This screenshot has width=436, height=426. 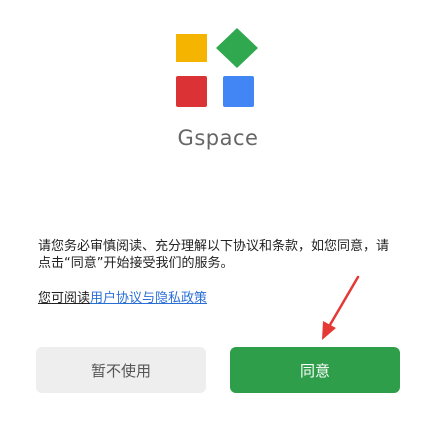 I want to click on gspace-logo, so click(x=217, y=67).